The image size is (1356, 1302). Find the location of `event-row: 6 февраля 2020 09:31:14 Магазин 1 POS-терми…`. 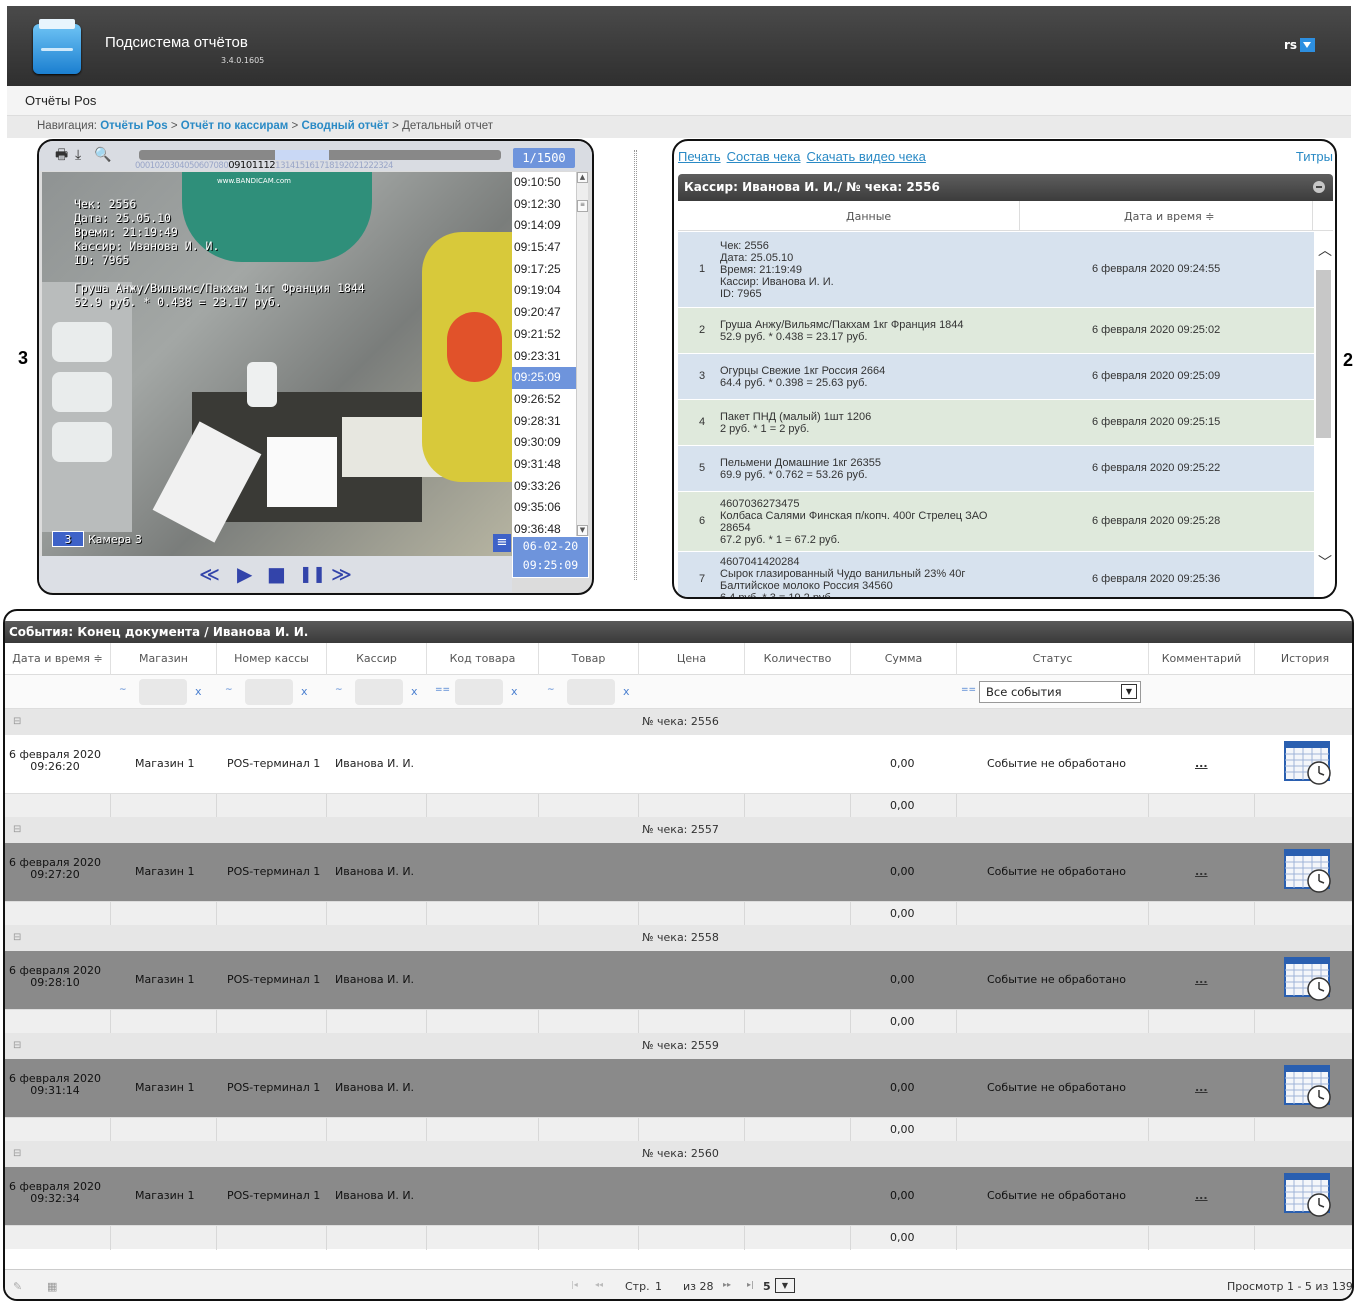

event-row: 6 февраля 2020 09:31:14 Магазин 1 POS-терми… is located at coordinates (678, 1088).